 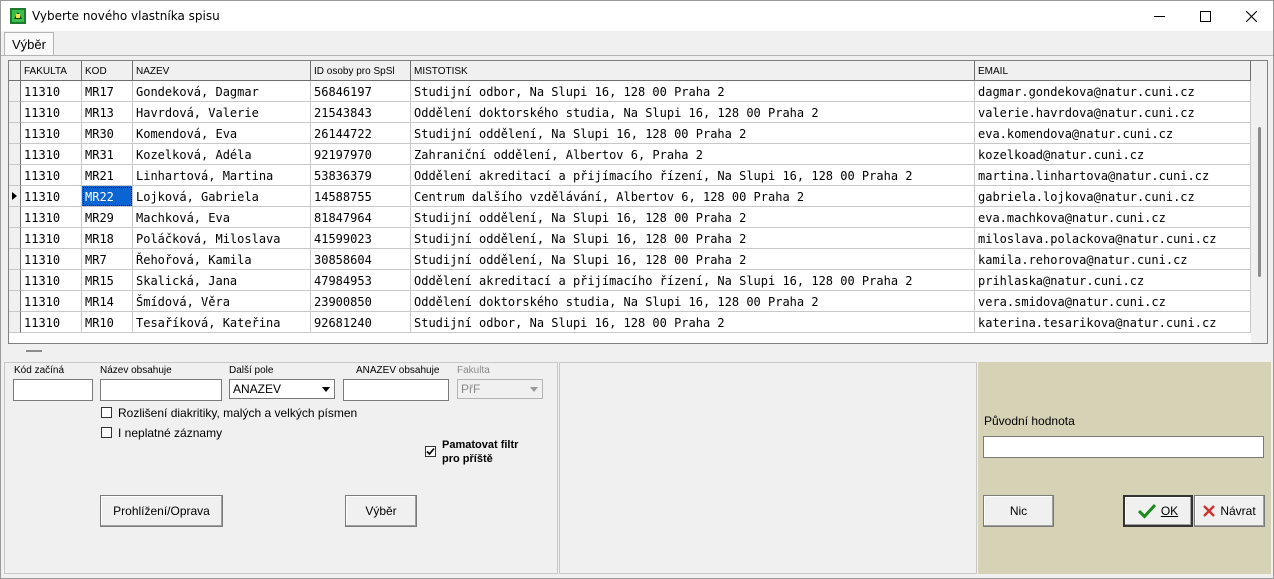 What do you see at coordinates (222, 322) in the screenshot?
I see `cell-nazev: Tesaříková, Kateřina` at bounding box center [222, 322].